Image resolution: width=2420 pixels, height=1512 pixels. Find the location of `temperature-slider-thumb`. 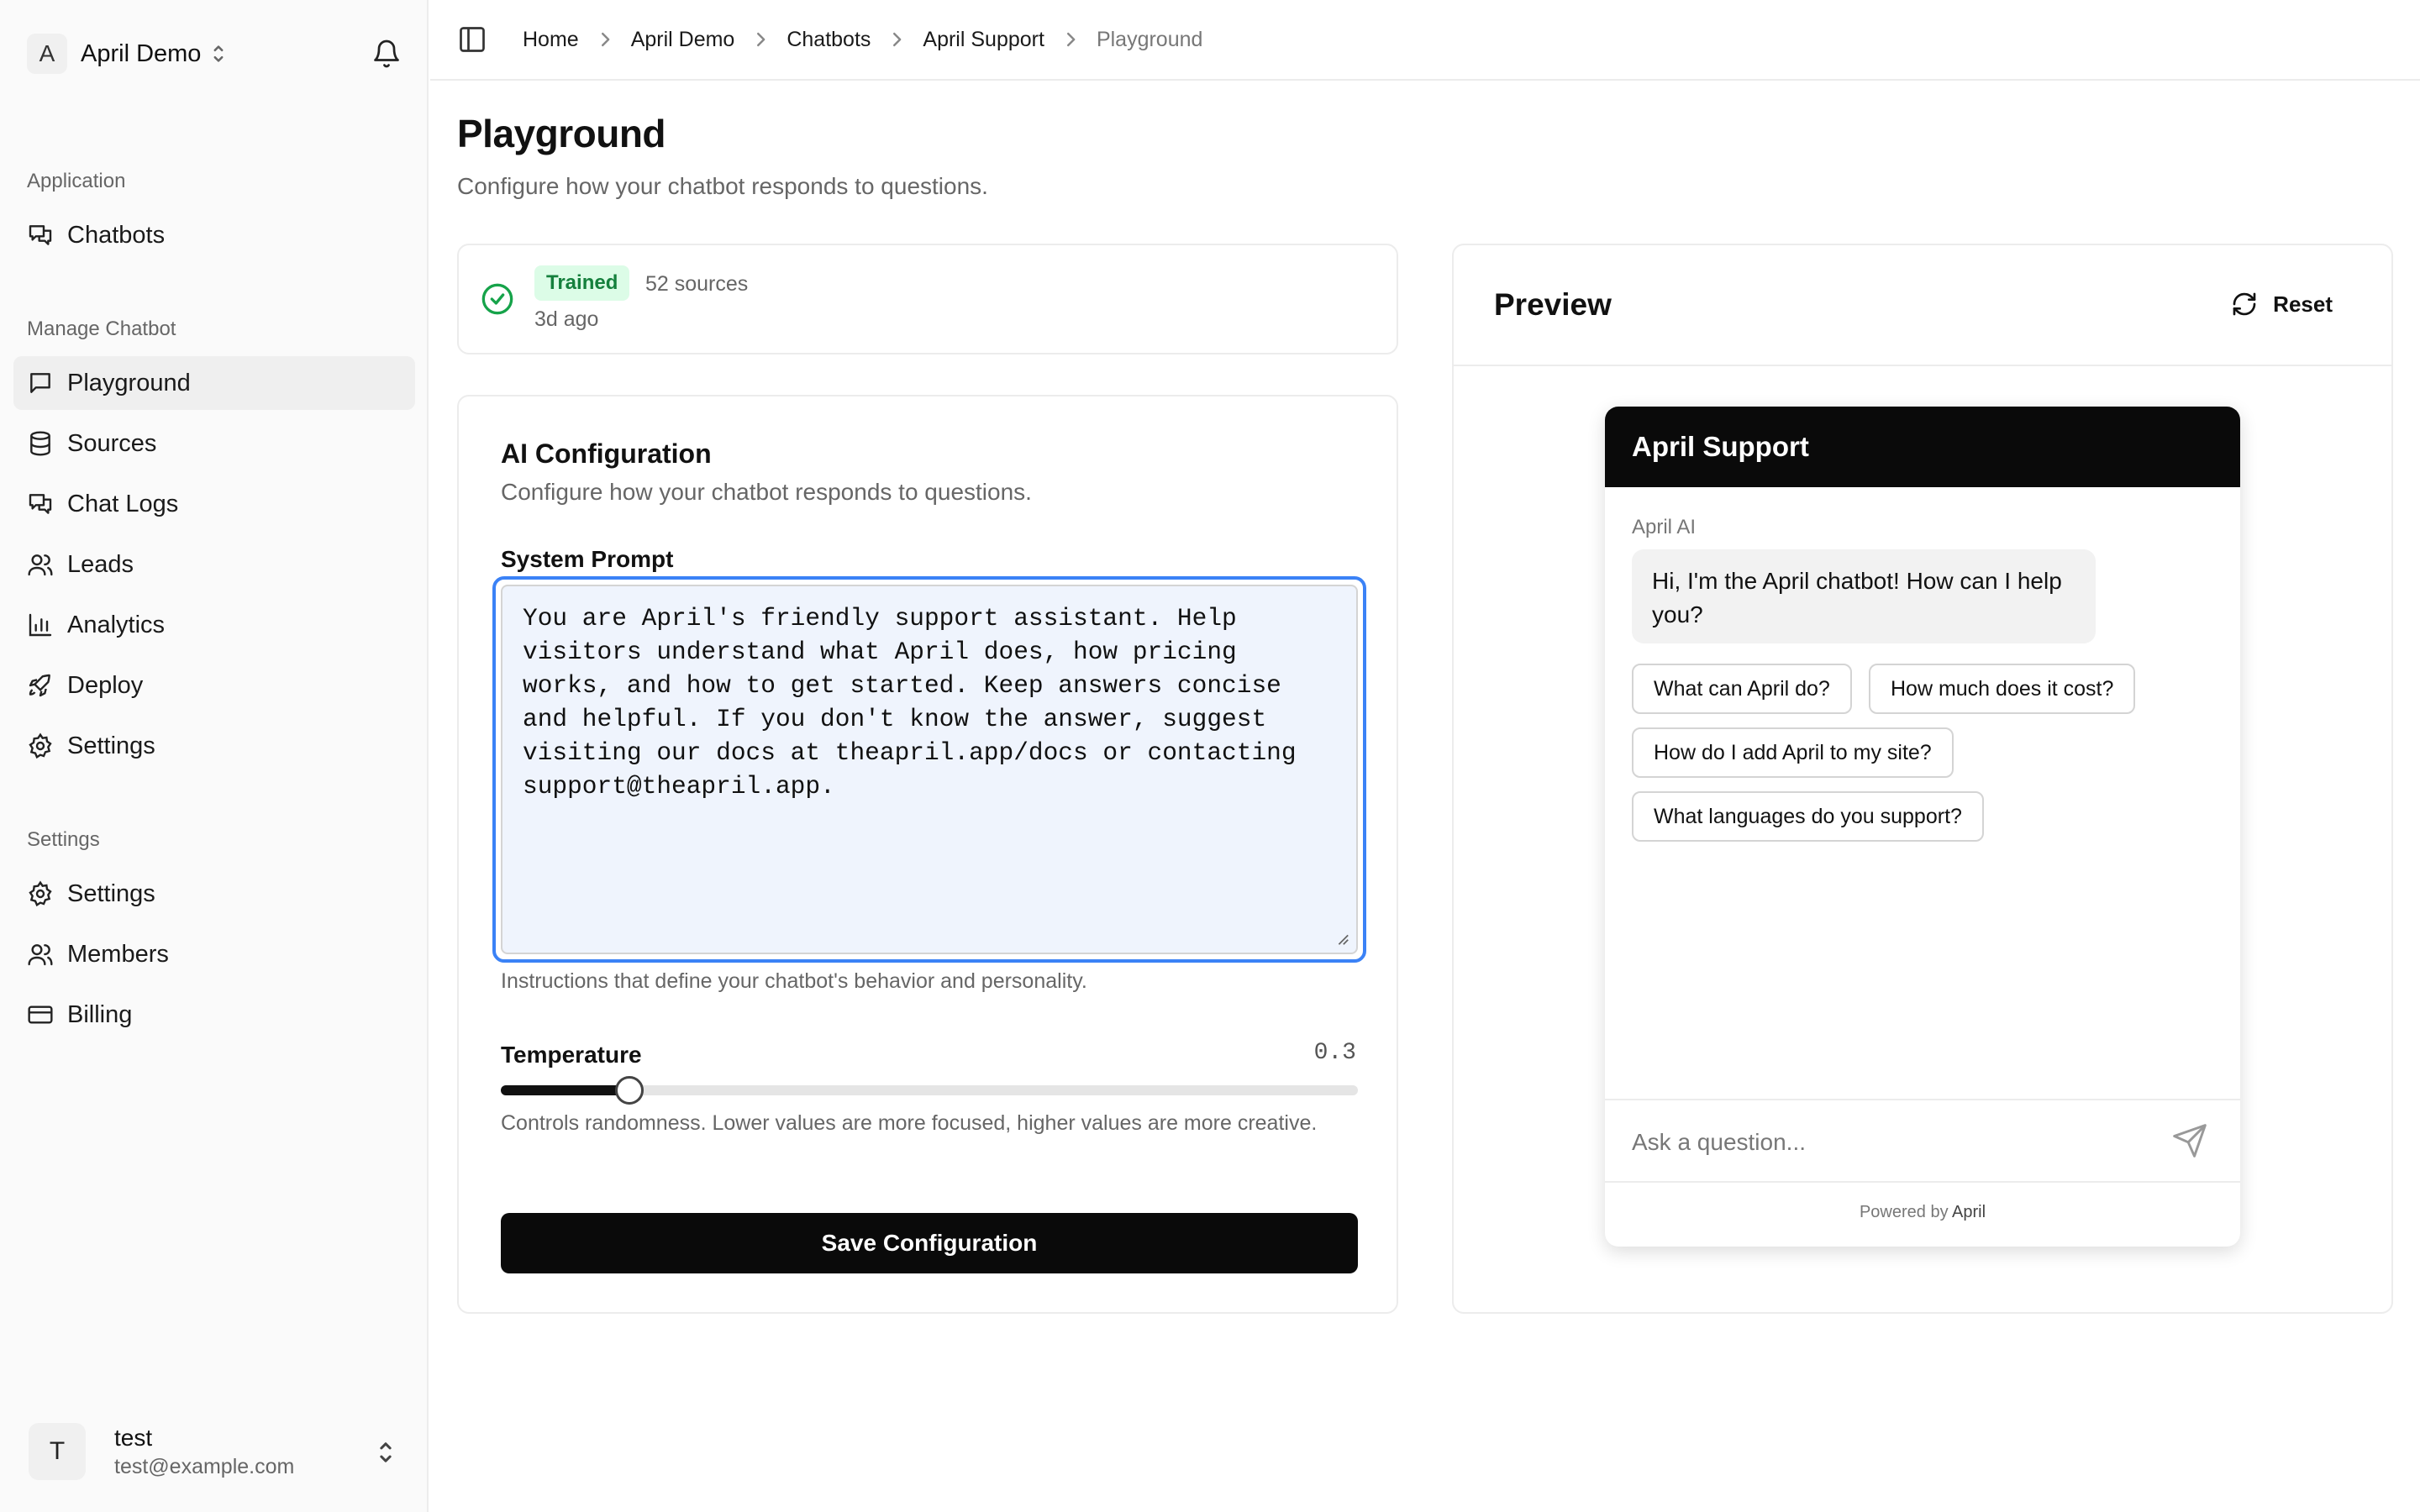

temperature-slider-thumb is located at coordinates (629, 1090).